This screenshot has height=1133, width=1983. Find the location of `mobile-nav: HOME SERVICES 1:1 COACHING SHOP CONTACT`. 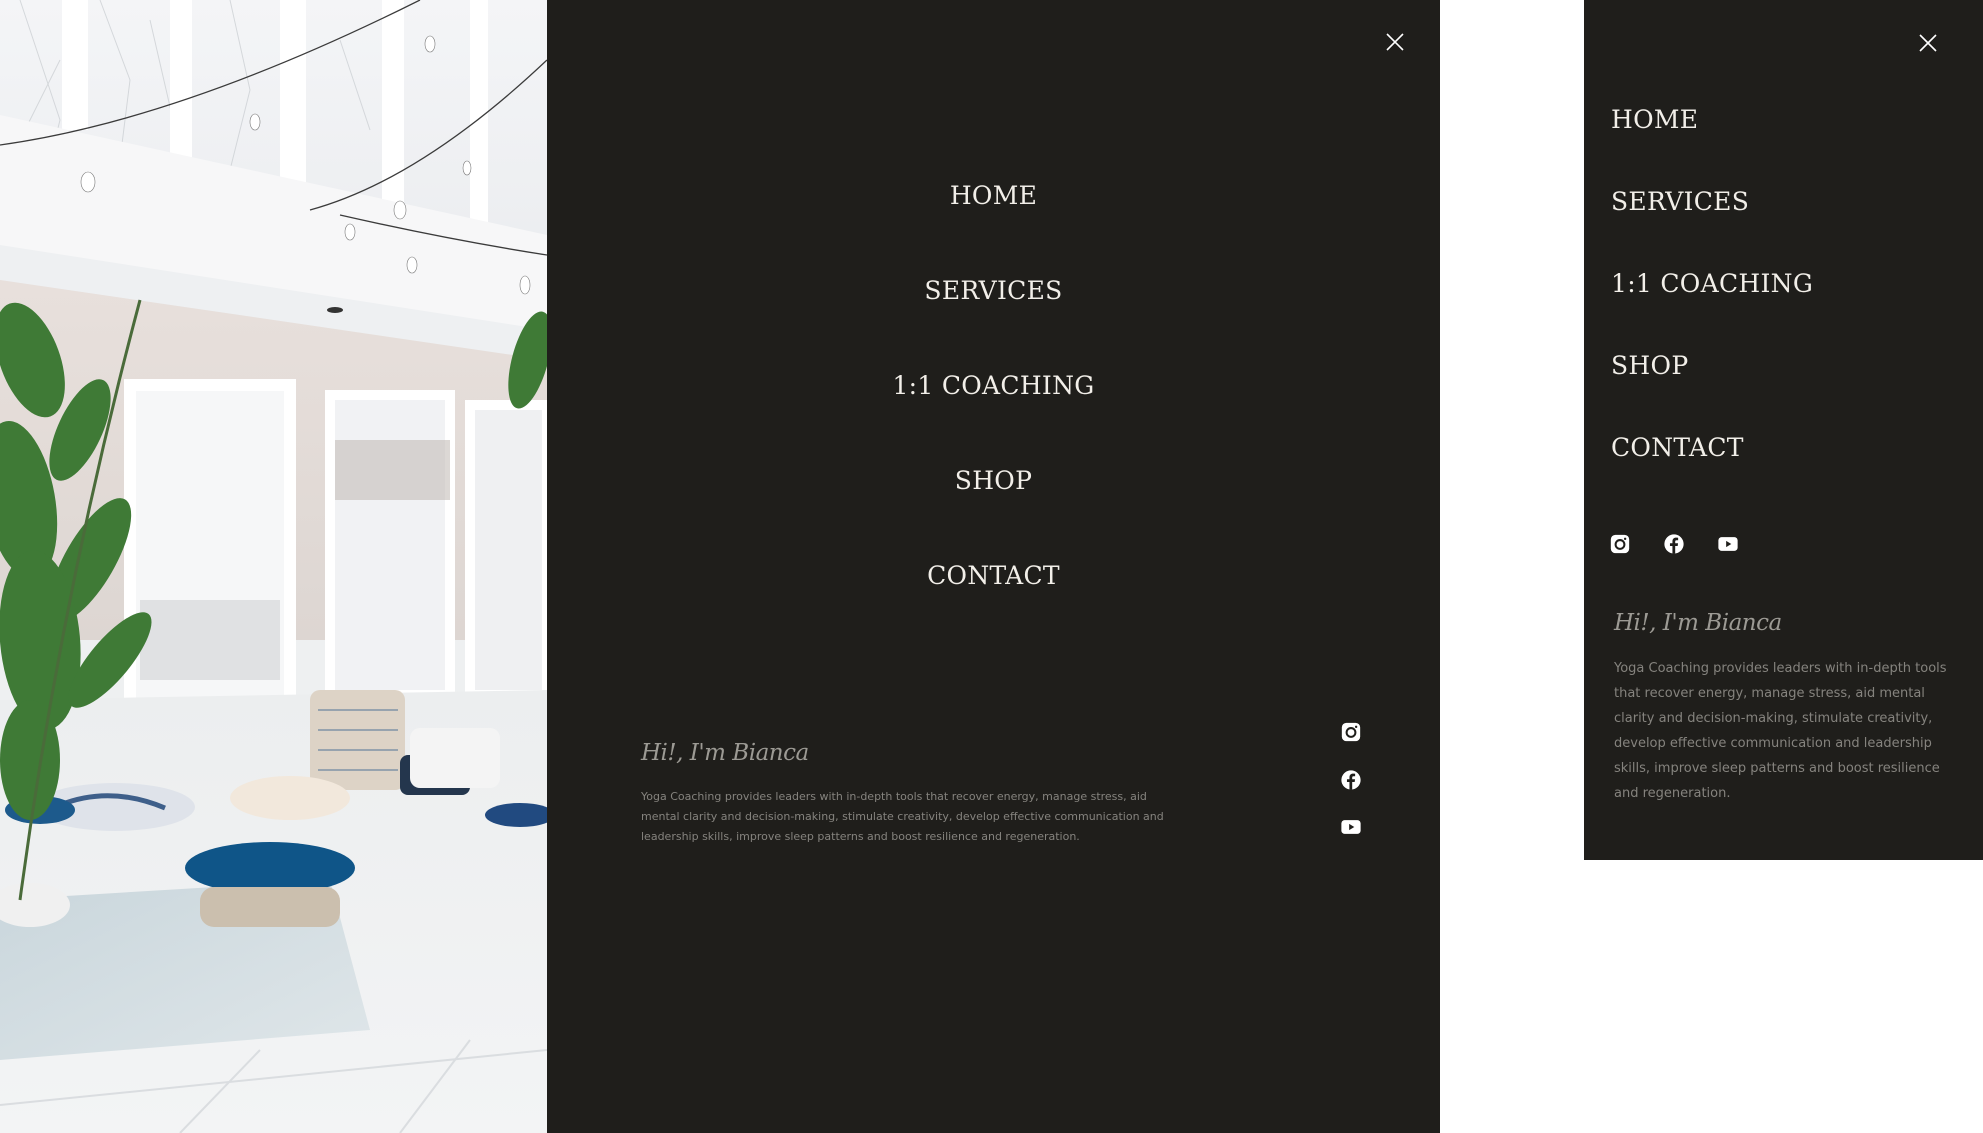

mobile-nav: HOME SERVICES 1:1 COACHING SHOP CONTACT is located at coordinates (1712, 307).